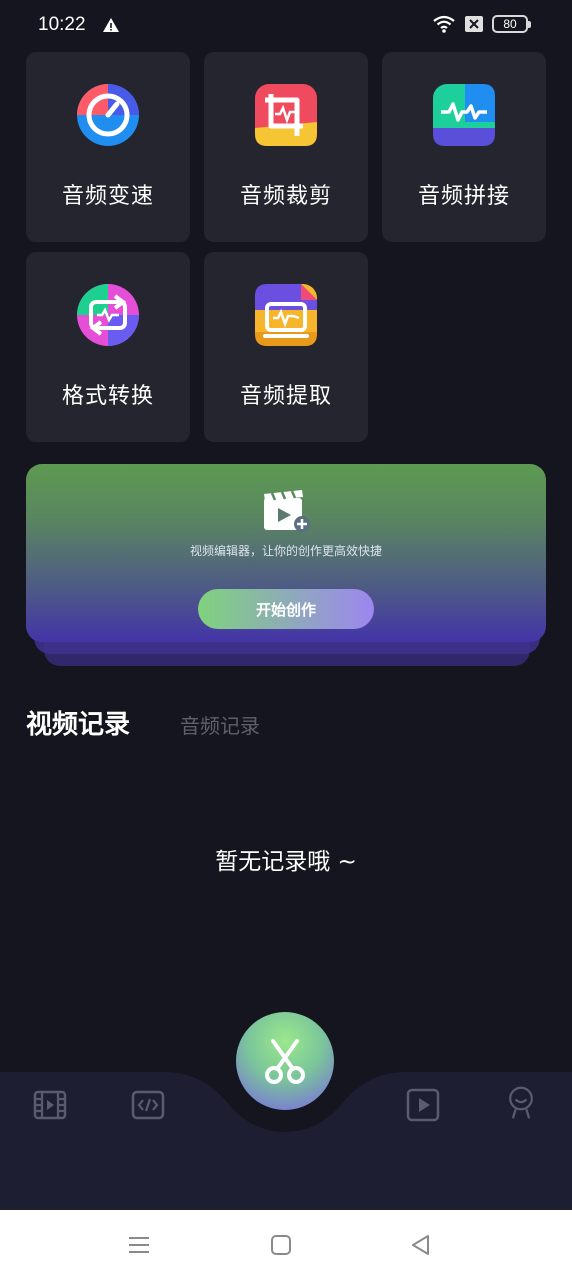  What do you see at coordinates (286, 347) in the screenshot?
I see `tool-card-extract: 音频提取` at bounding box center [286, 347].